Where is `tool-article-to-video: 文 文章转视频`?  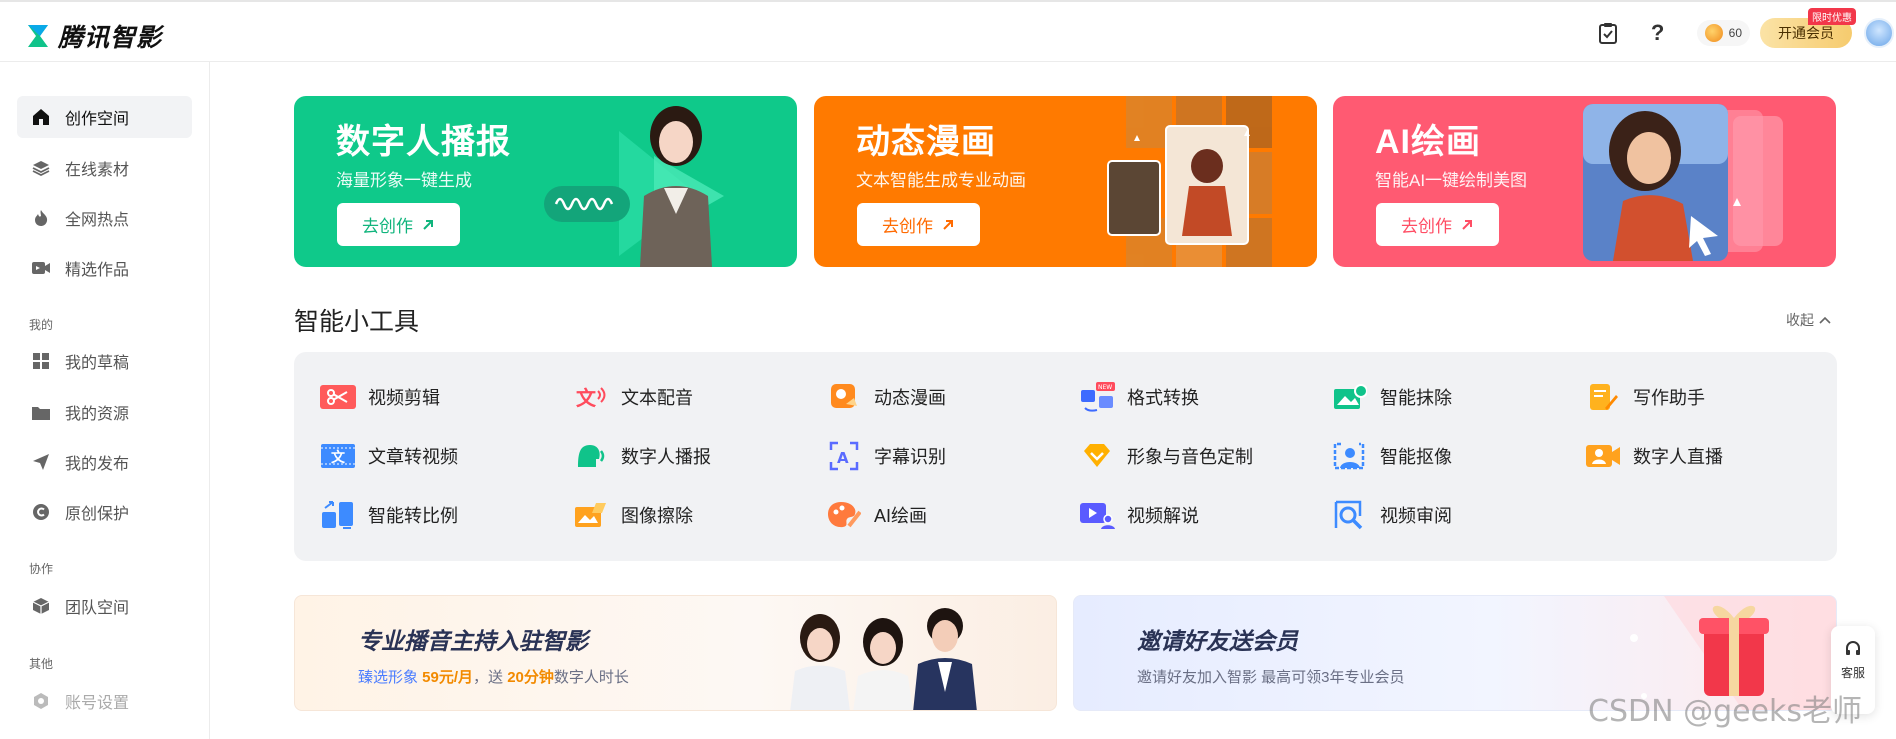 tool-article-to-video: 文 文章转视频 is located at coordinates (389, 456).